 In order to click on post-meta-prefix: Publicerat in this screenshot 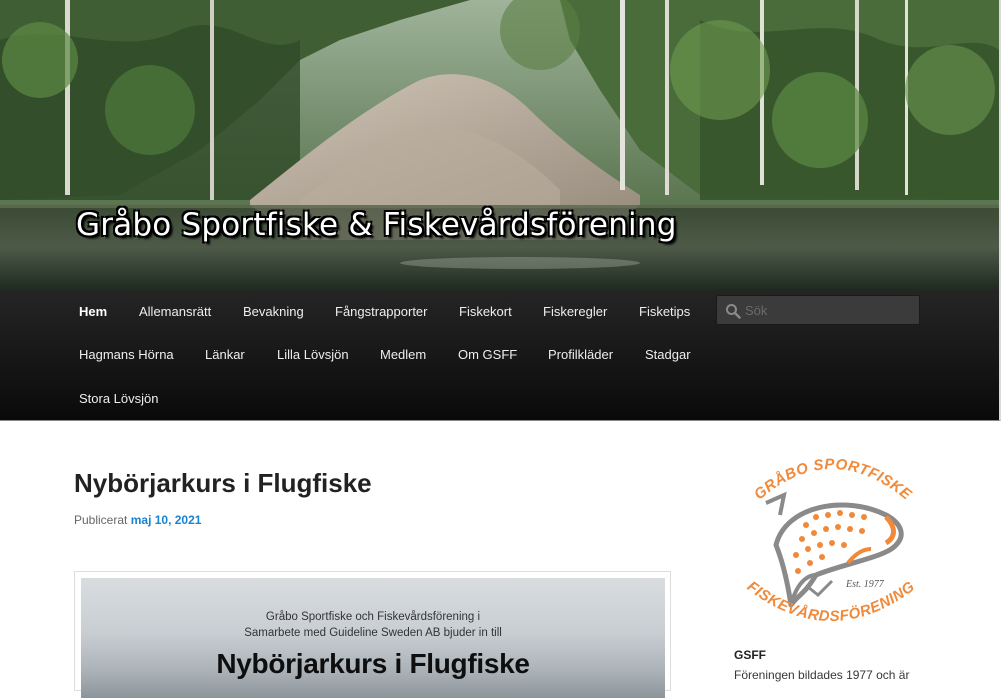, I will do `click(101, 520)`.